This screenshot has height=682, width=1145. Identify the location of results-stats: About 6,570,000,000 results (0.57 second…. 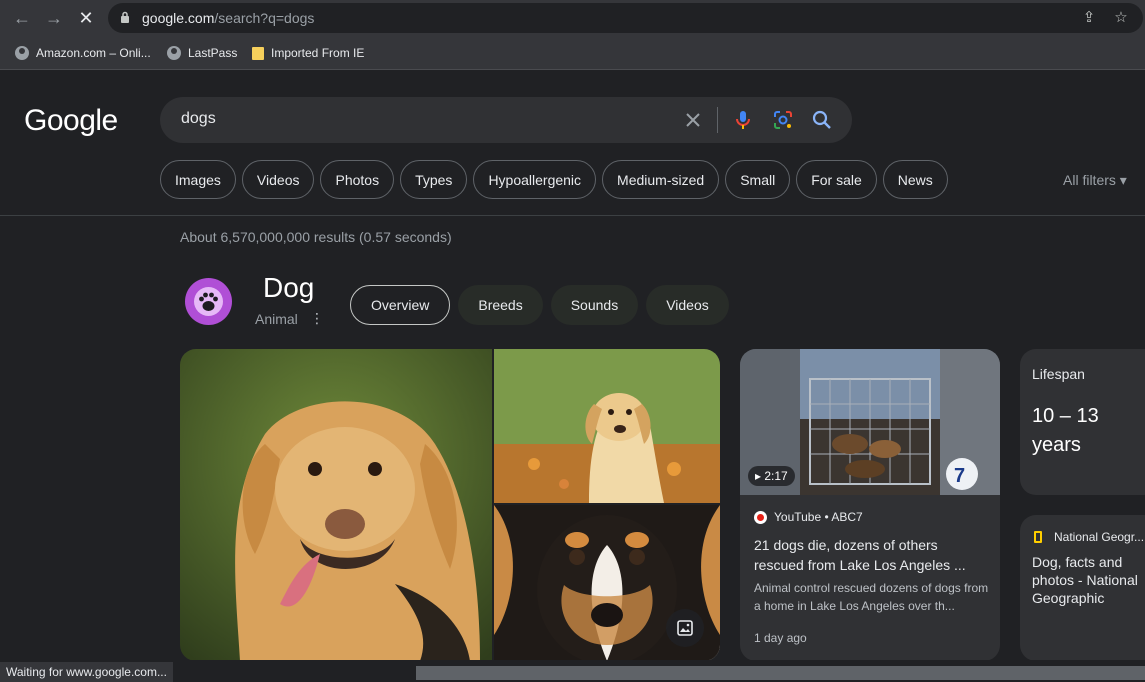
(316, 237).